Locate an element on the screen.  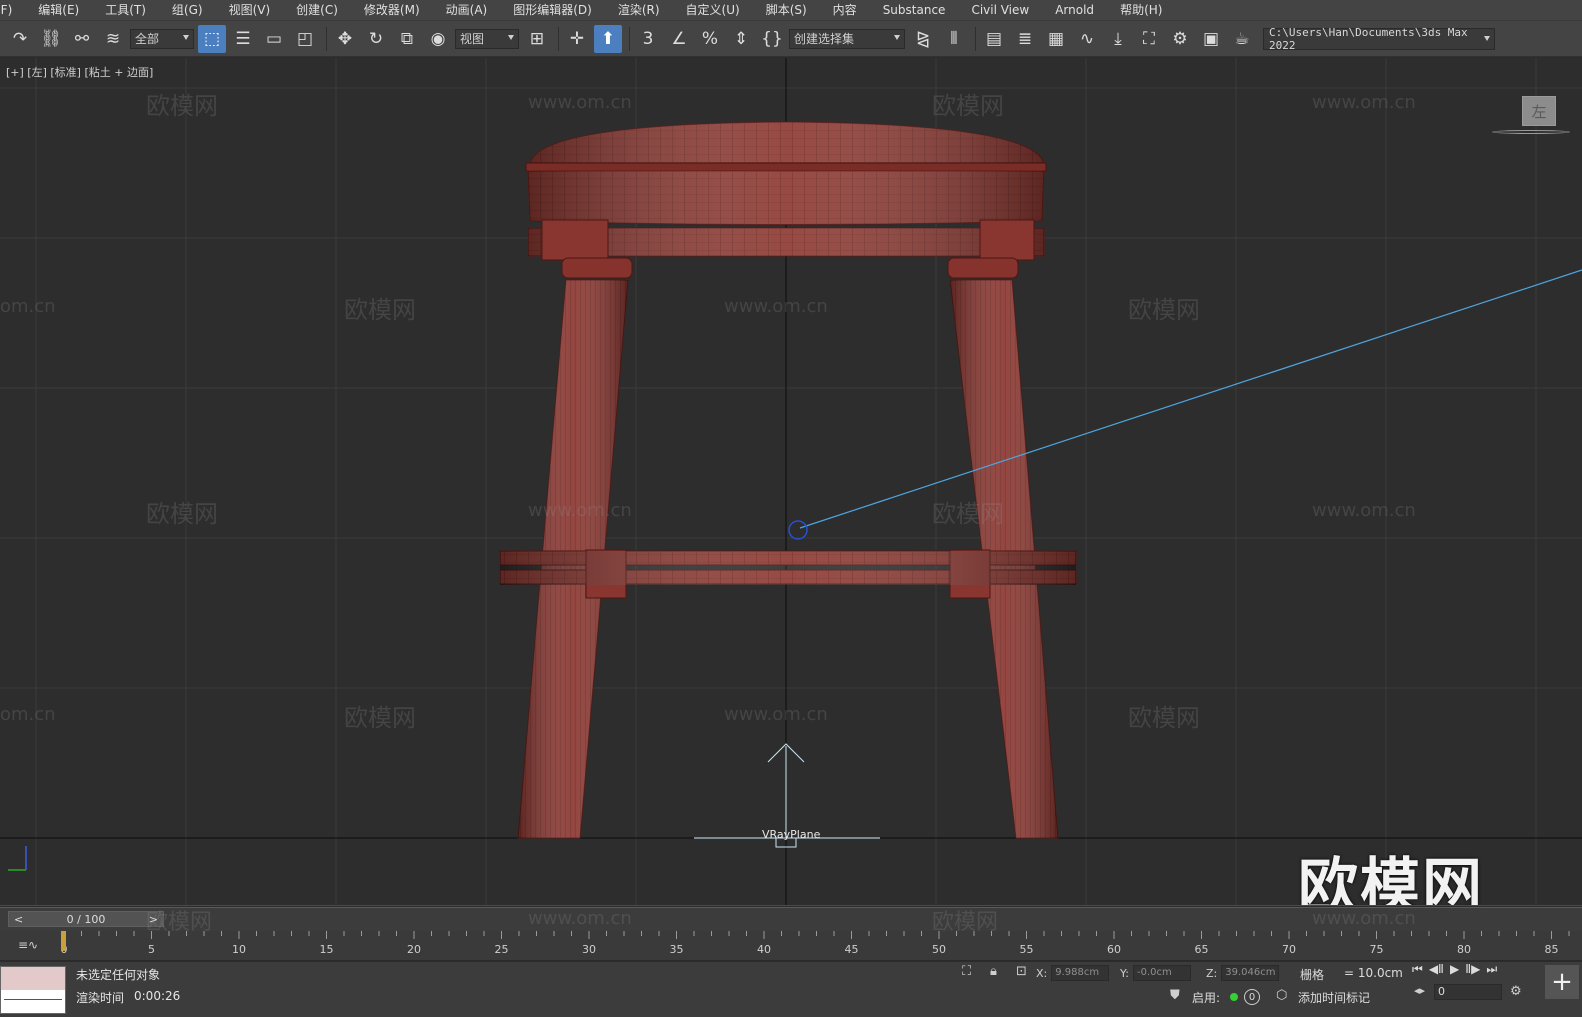
ruler-tick-label: 40 is located at coordinates (764, 949).